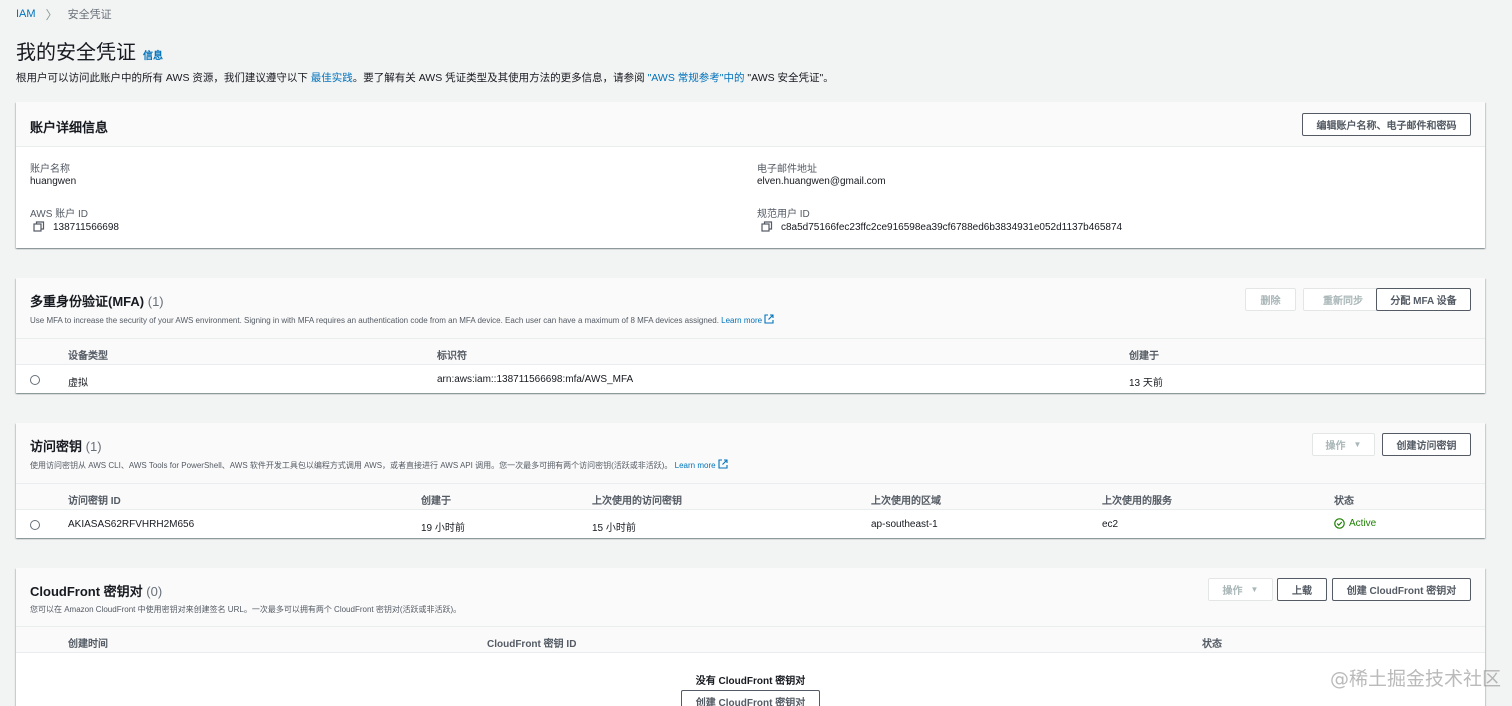 This screenshot has height=706, width=1512. What do you see at coordinates (1110, 524) in the screenshot?
I see `access-key-service: ec2` at bounding box center [1110, 524].